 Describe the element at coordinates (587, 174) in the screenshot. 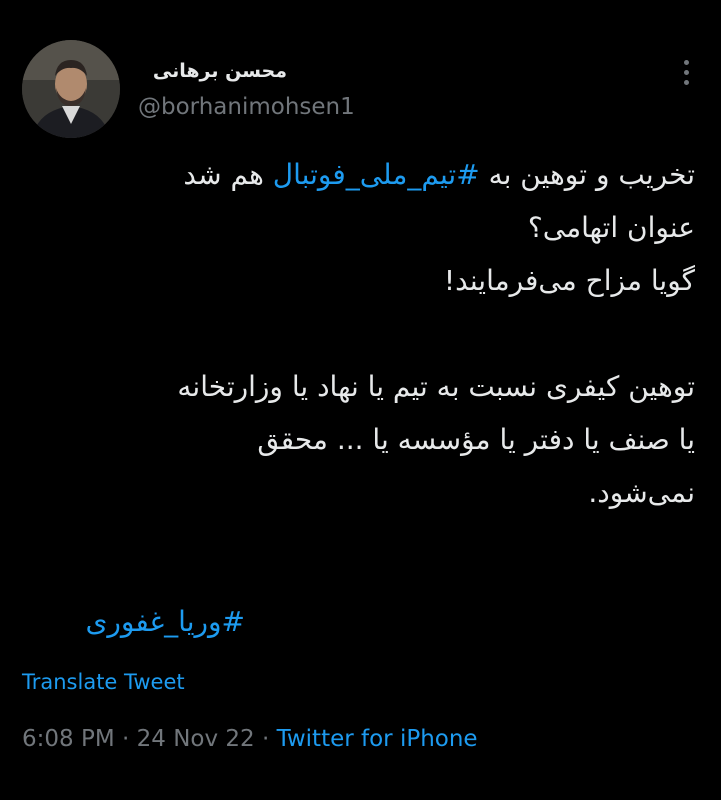

I see `tweet-text-segment: تخریب و توهین به` at that location.